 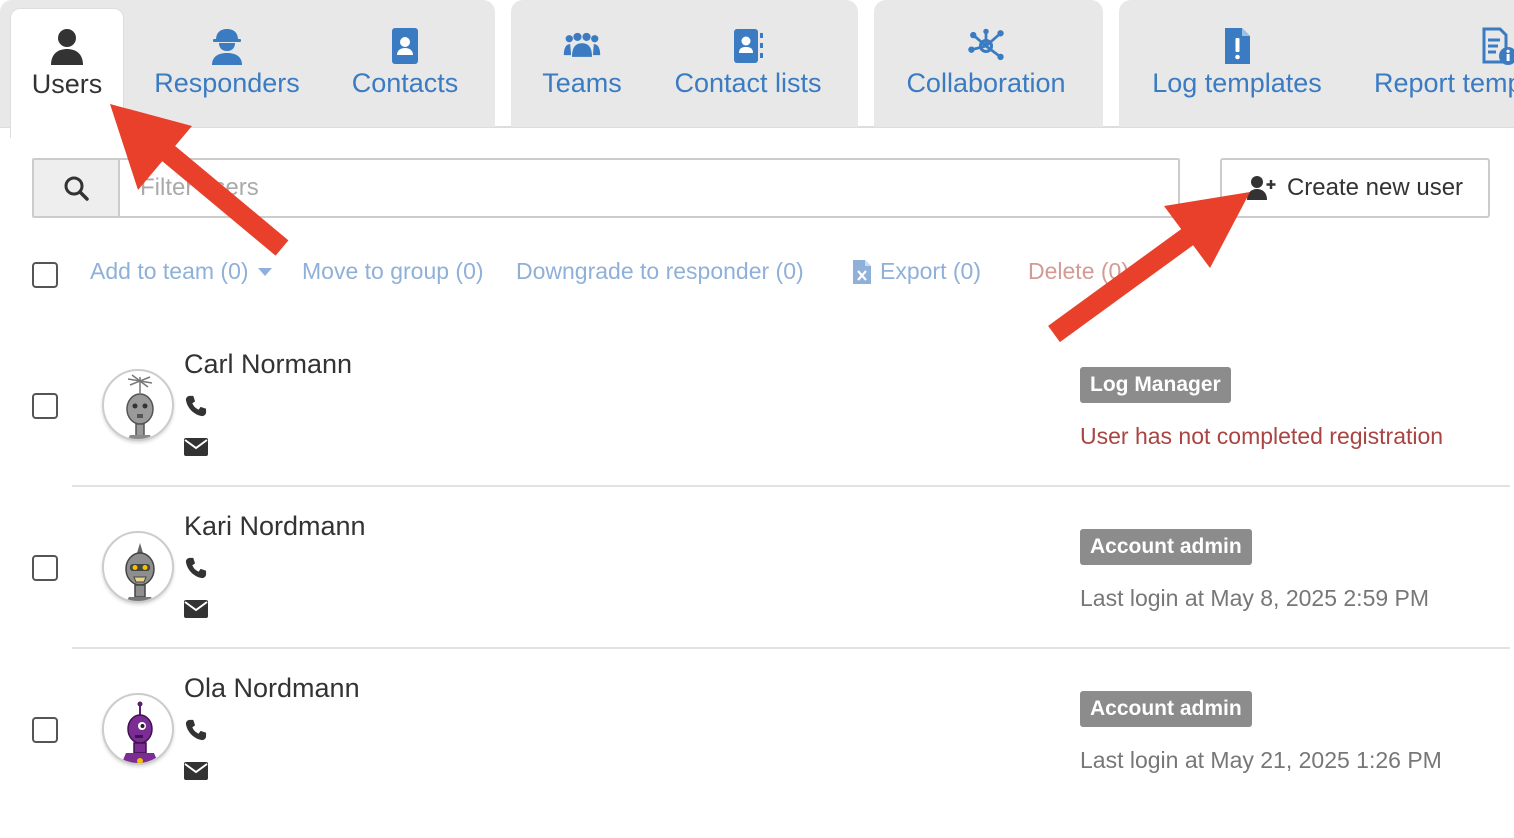 What do you see at coordinates (748, 46) in the screenshot?
I see `address-book-icon` at bounding box center [748, 46].